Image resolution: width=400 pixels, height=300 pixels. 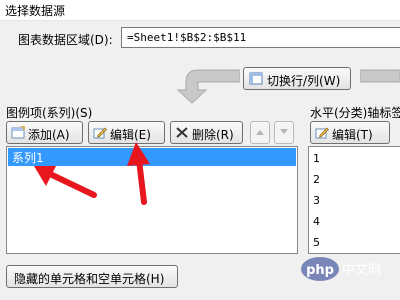 What do you see at coordinates (354, 200) in the screenshot?
I see `axis-labels-list: 1 2 3 4 5` at bounding box center [354, 200].